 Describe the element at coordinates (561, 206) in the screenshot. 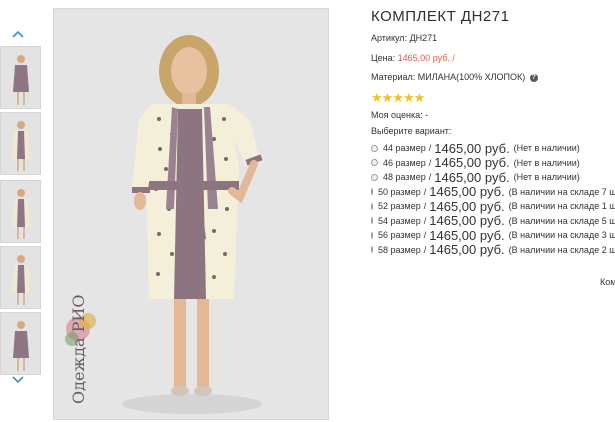

I see `variant-stock: (В наличии на складе 1 шт.)` at that location.